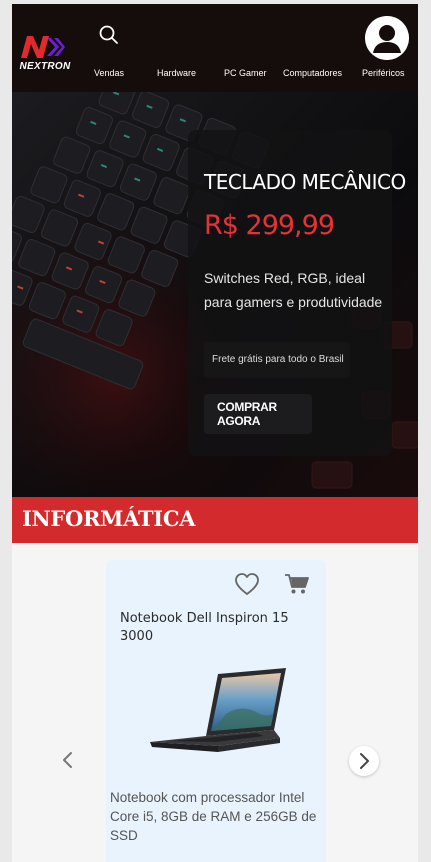 Image resolution: width=431 pixels, height=862 pixels. I want to click on next-button, so click(364, 761).